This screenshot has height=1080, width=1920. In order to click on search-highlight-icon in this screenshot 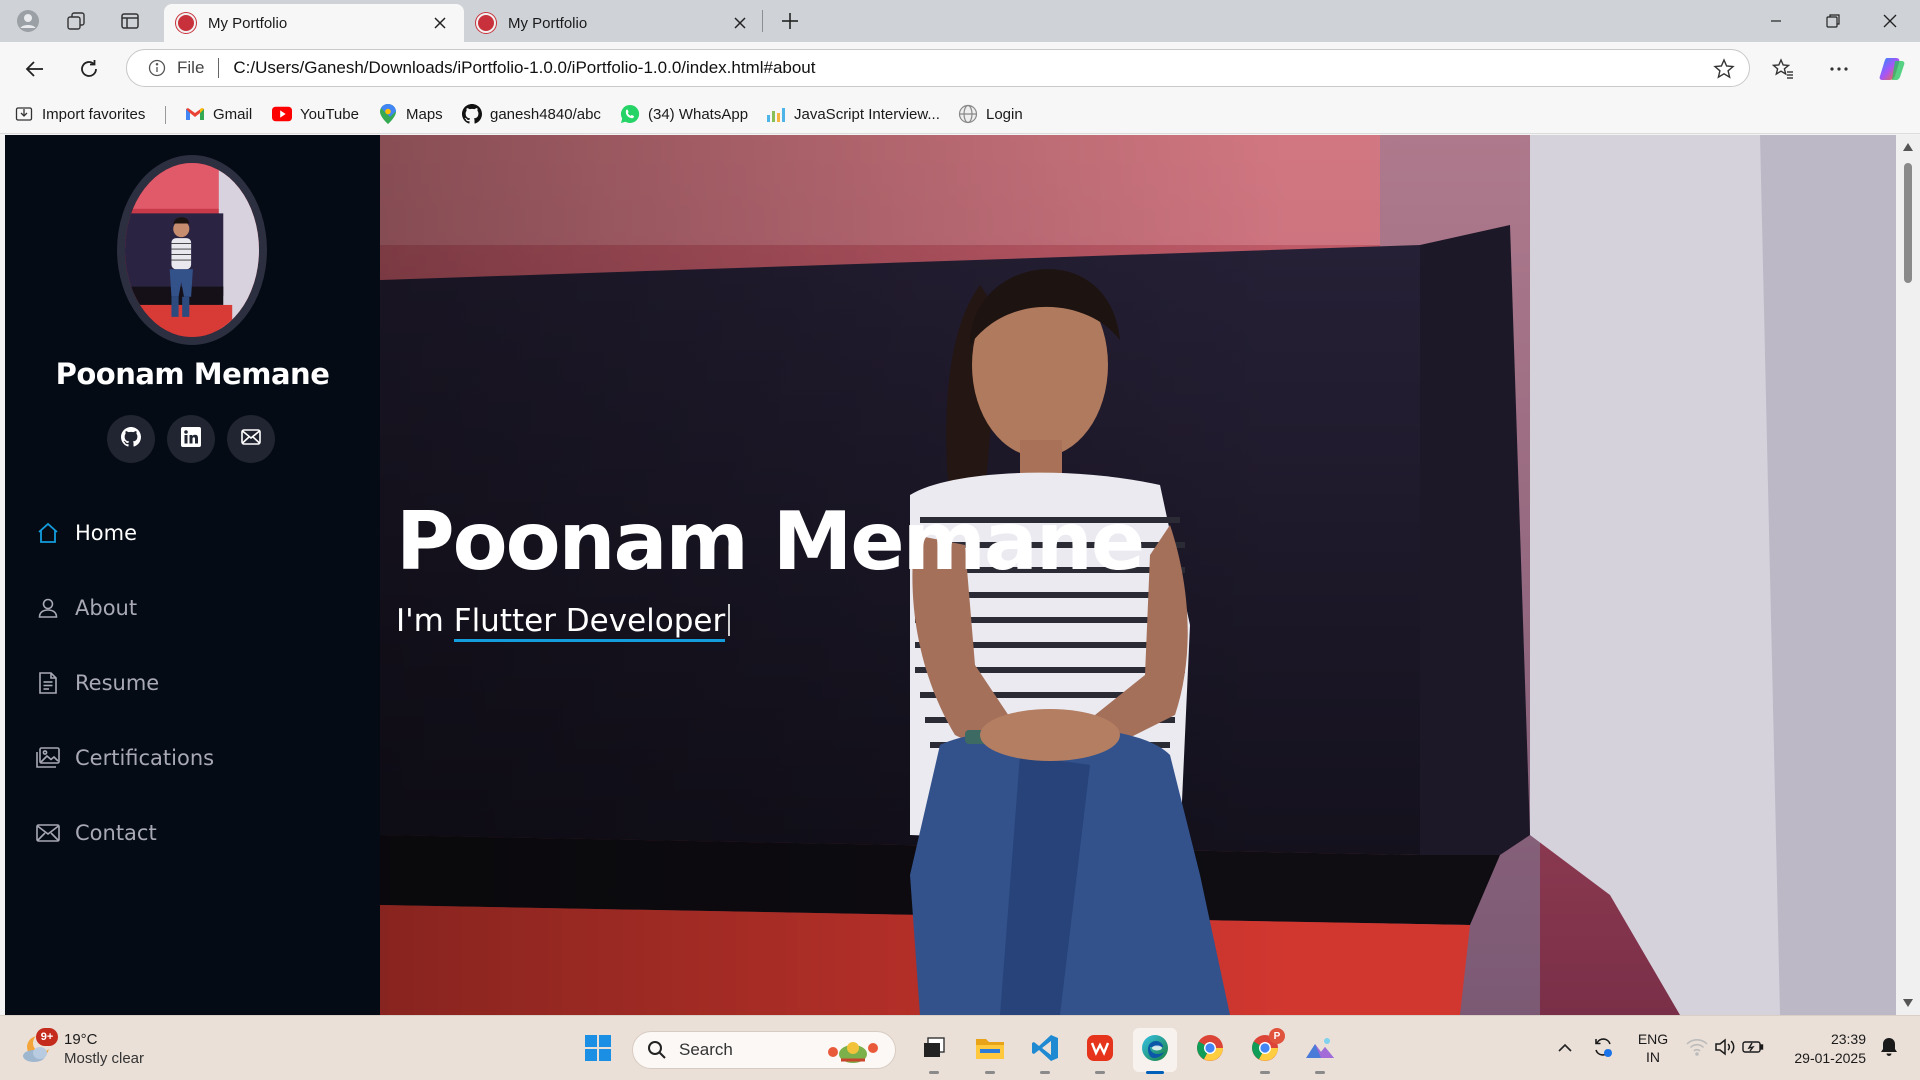, I will do `click(853, 1053)`.